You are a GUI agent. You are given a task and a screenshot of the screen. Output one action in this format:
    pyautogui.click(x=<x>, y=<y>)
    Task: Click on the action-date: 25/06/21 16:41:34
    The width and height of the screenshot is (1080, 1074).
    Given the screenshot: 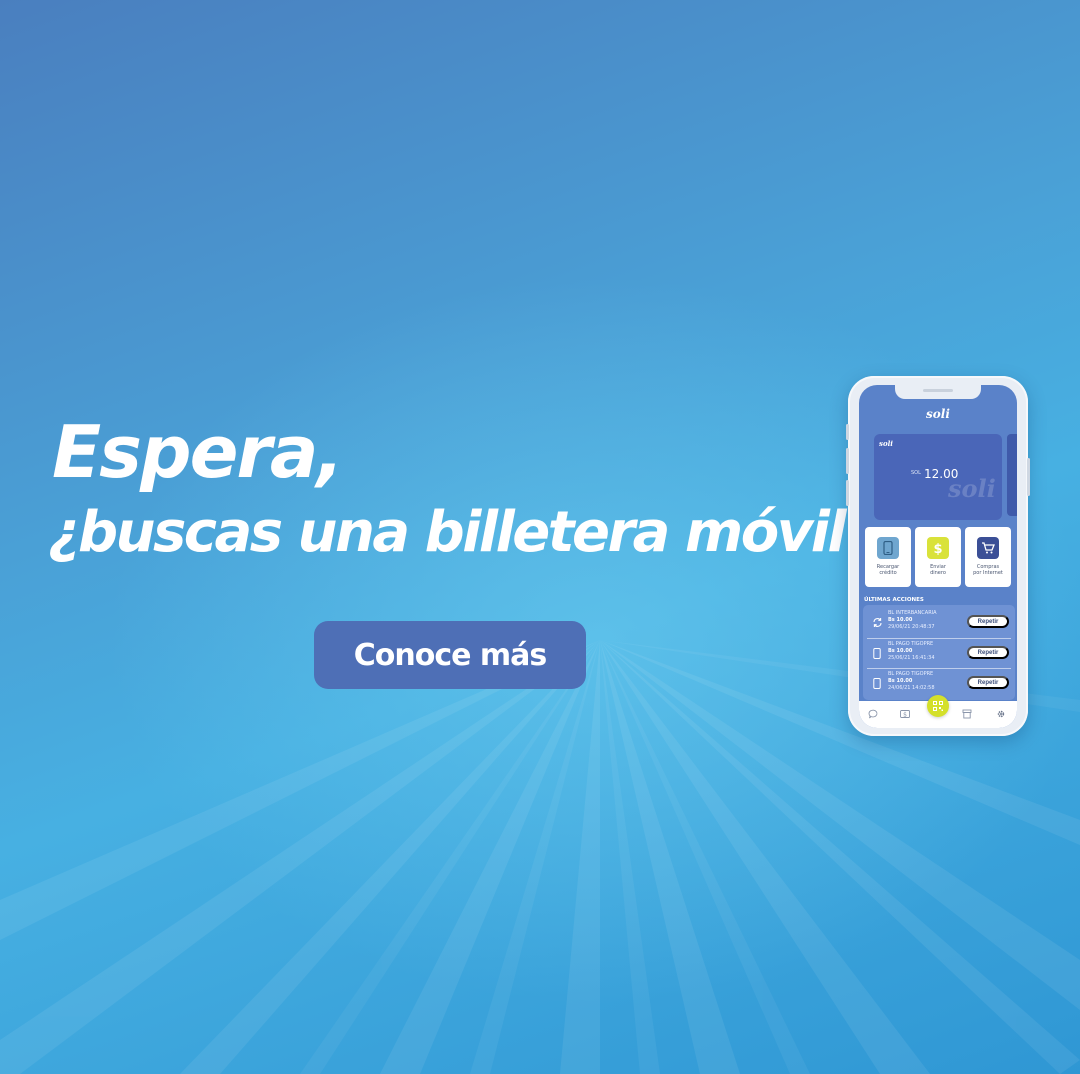 What is the action you would take?
    pyautogui.click(x=911, y=658)
    